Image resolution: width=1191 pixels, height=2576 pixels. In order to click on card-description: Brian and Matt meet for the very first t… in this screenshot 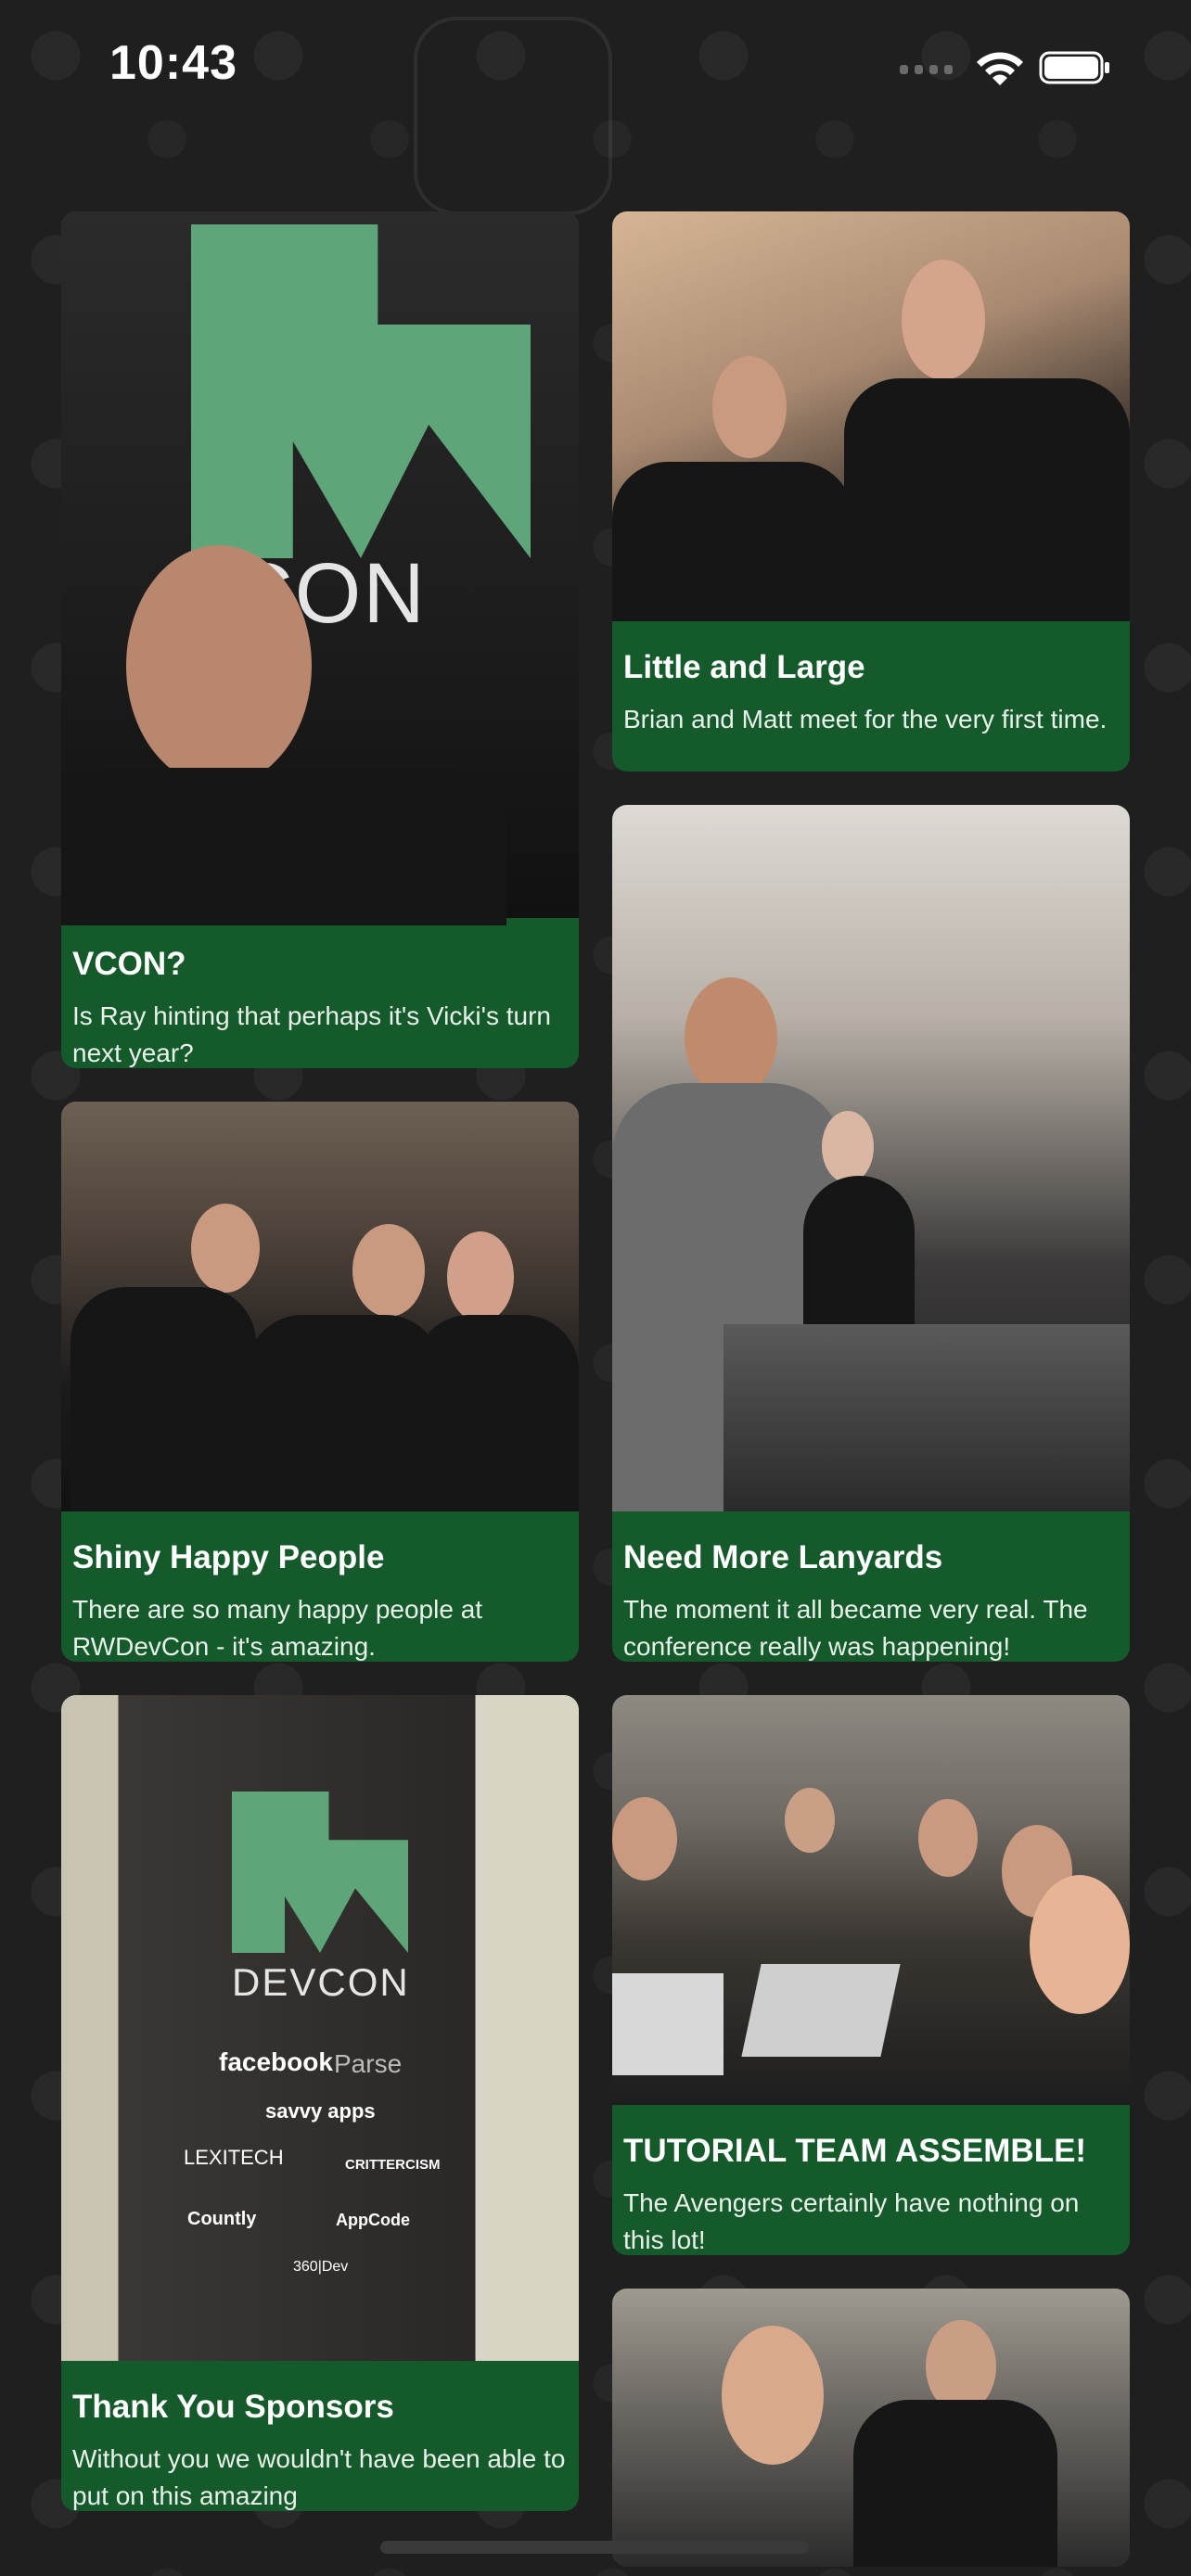, I will do `click(866, 719)`.